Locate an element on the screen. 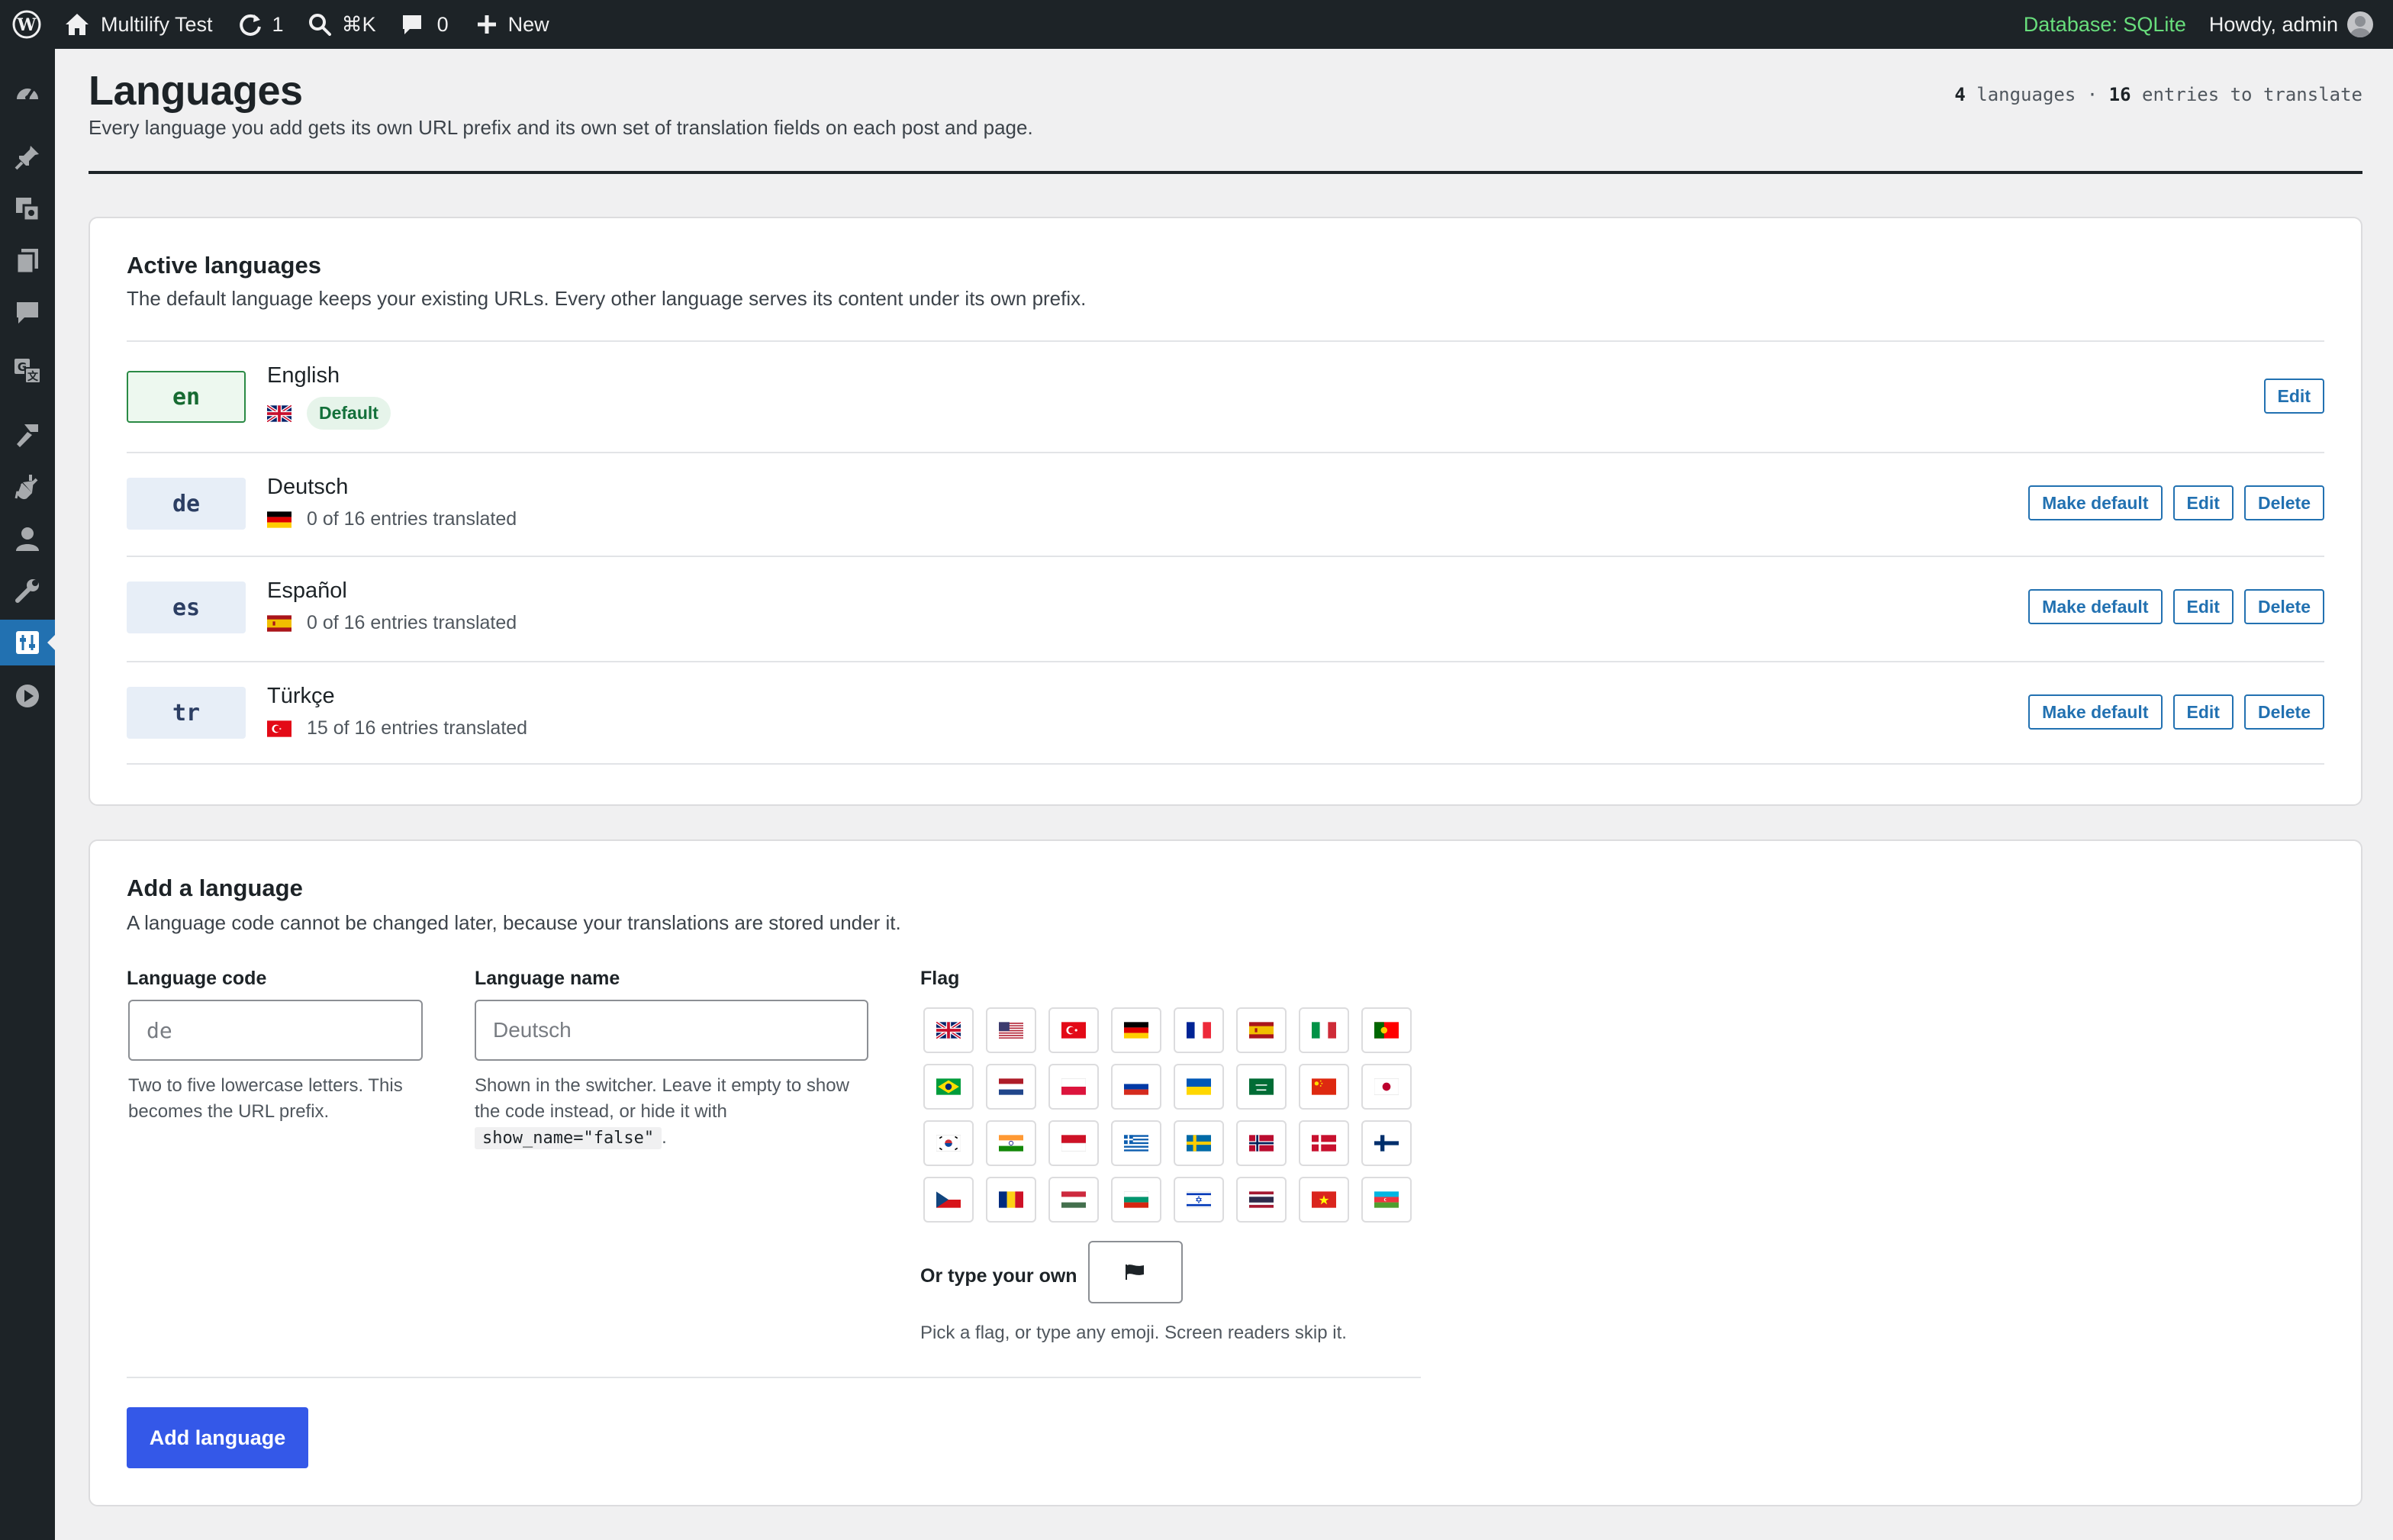 The height and width of the screenshot is (1540, 2393). flag-option-se is located at coordinates (1199, 1143).